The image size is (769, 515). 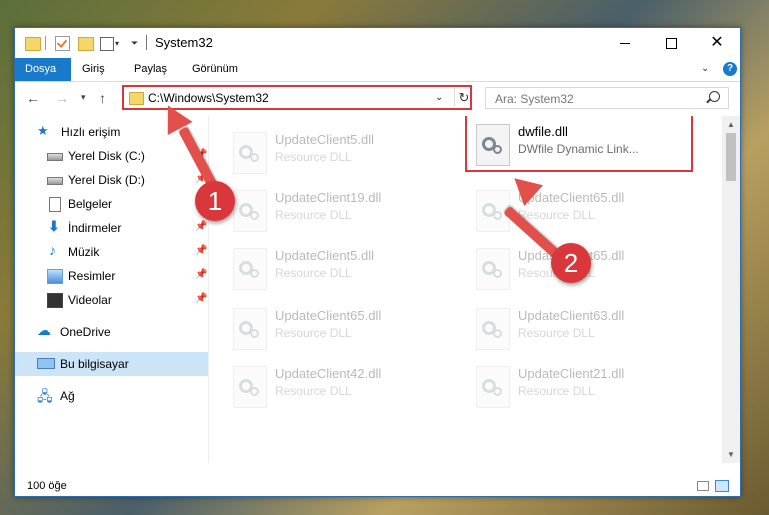 I want to click on sidebar-item-label: Yerel Disk (C:), so click(x=106, y=156).